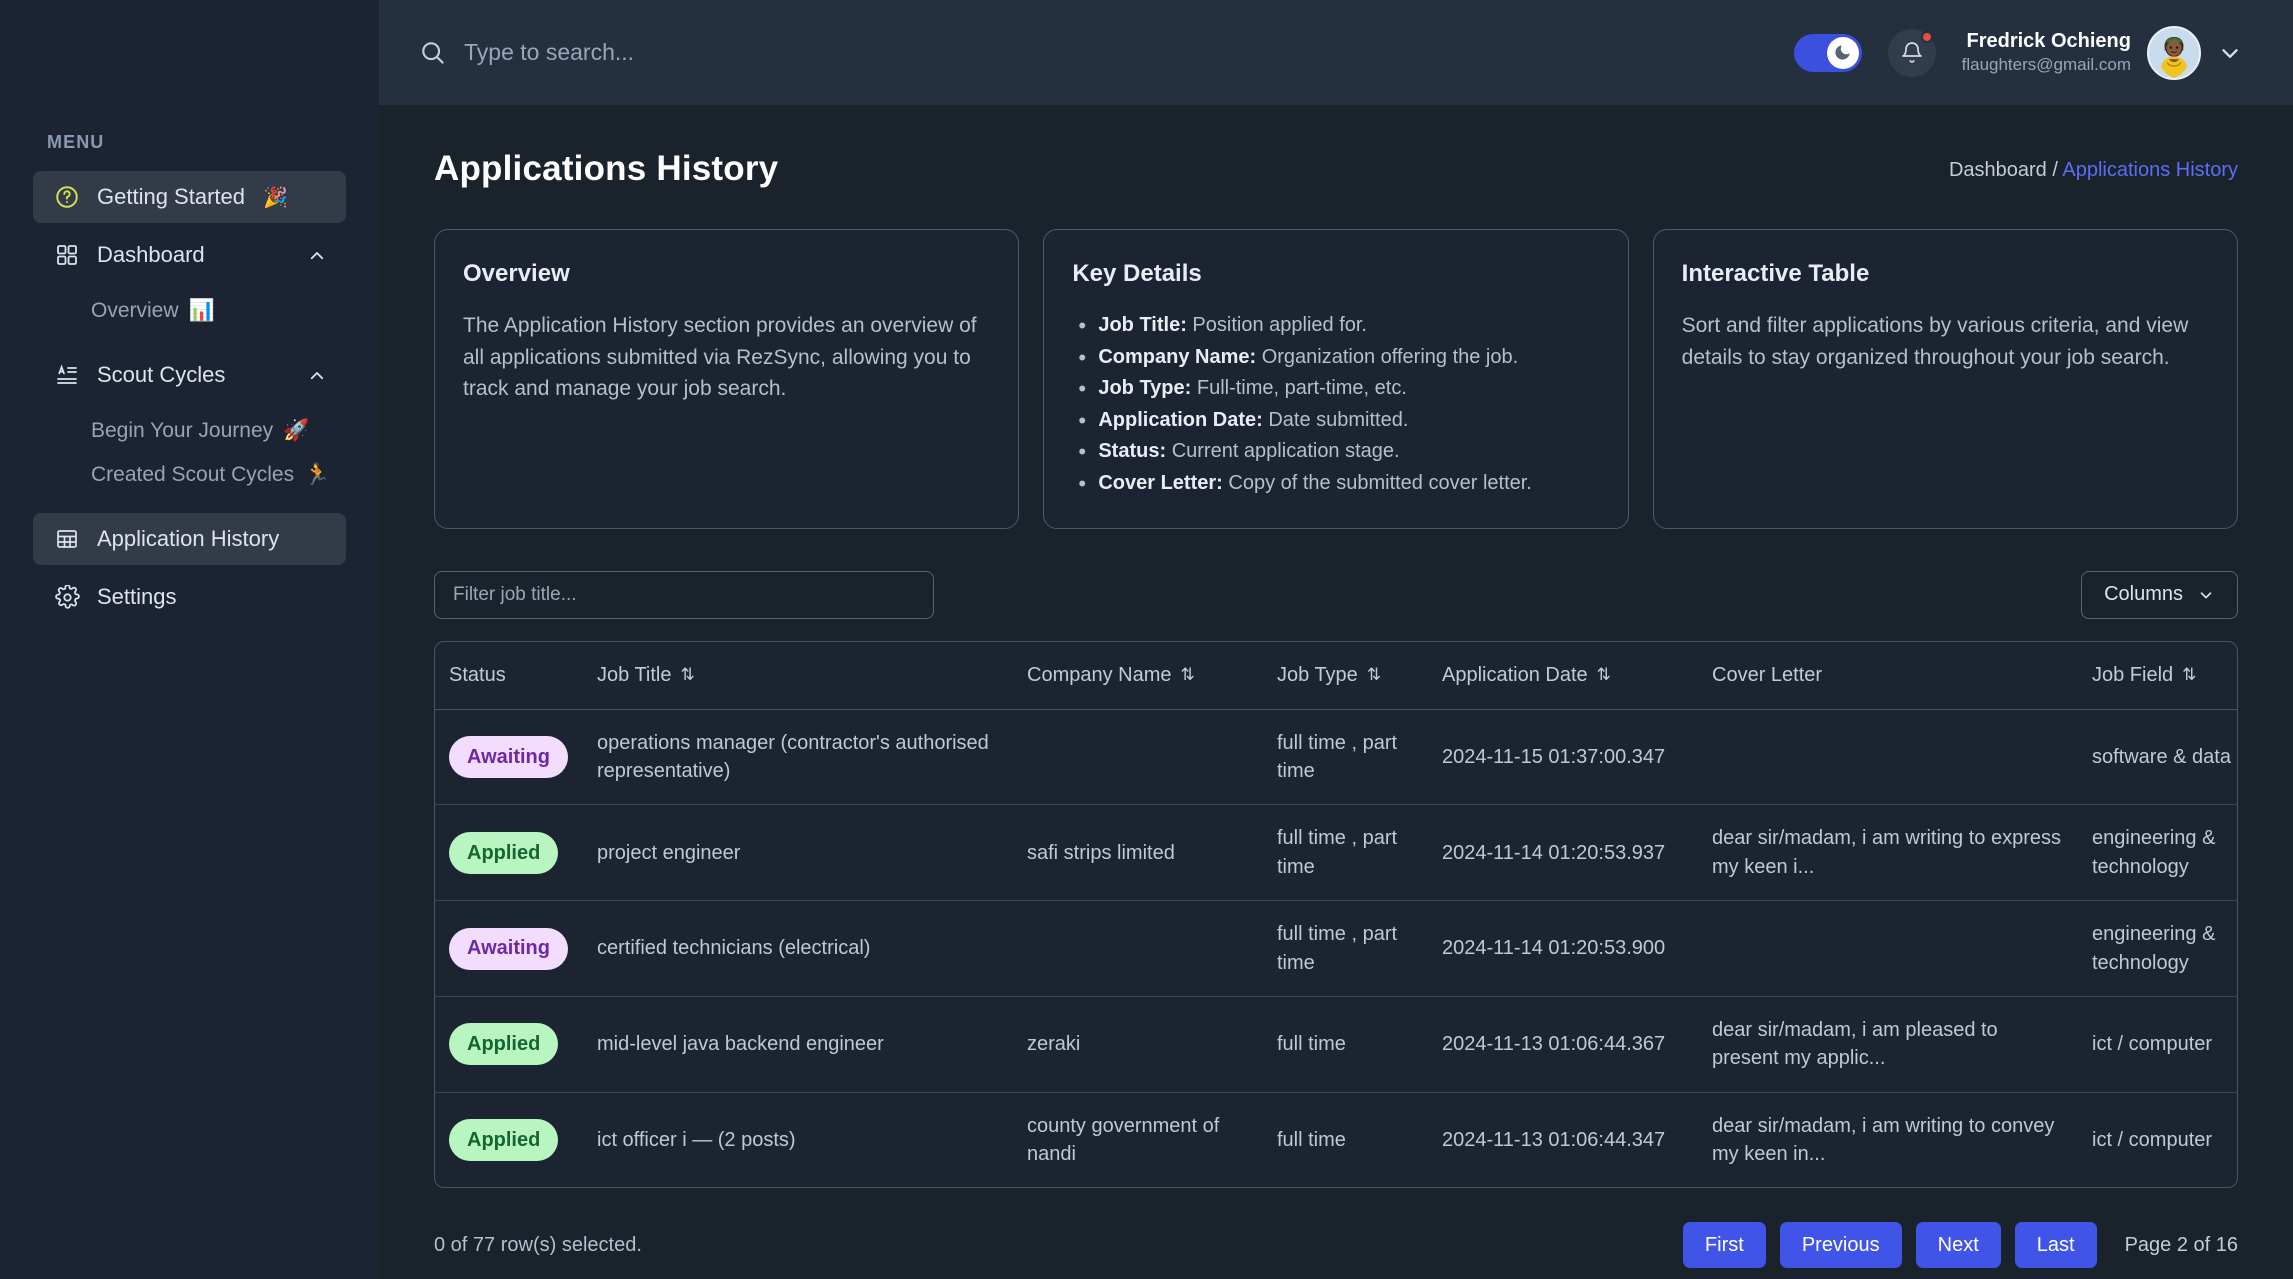  I want to click on cell-application-date: 2024-11-13 01:06:44.367, so click(1563, 1044).